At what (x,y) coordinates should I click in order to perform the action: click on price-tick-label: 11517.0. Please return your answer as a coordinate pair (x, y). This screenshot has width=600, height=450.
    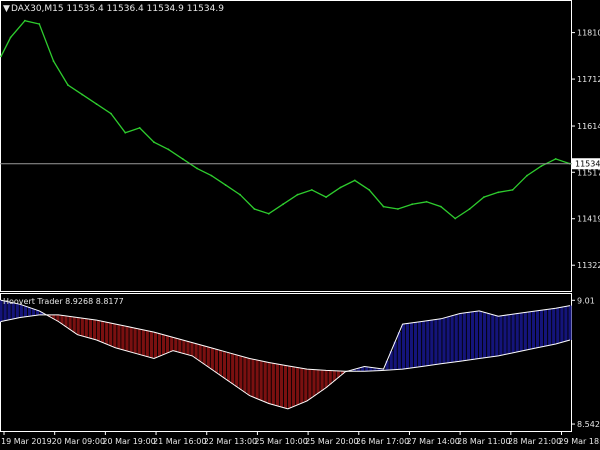
    Looking at the image, I should click on (588, 172).